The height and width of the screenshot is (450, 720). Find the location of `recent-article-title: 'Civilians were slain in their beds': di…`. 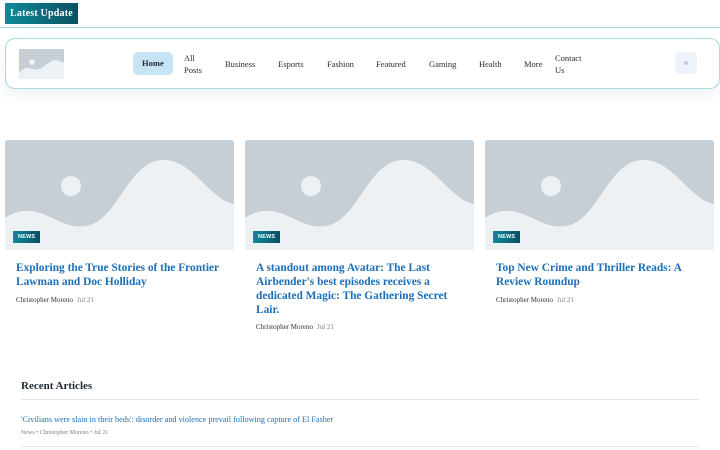

recent-article-title: 'Civilians were slain in their beds': di… is located at coordinates (177, 419).